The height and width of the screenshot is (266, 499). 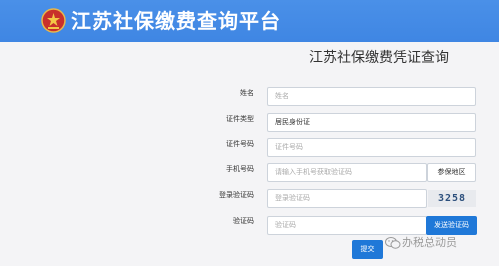 What do you see at coordinates (240, 119) in the screenshot?
I see `id-type-label: 证件类型` at bounding box center [240, 119].